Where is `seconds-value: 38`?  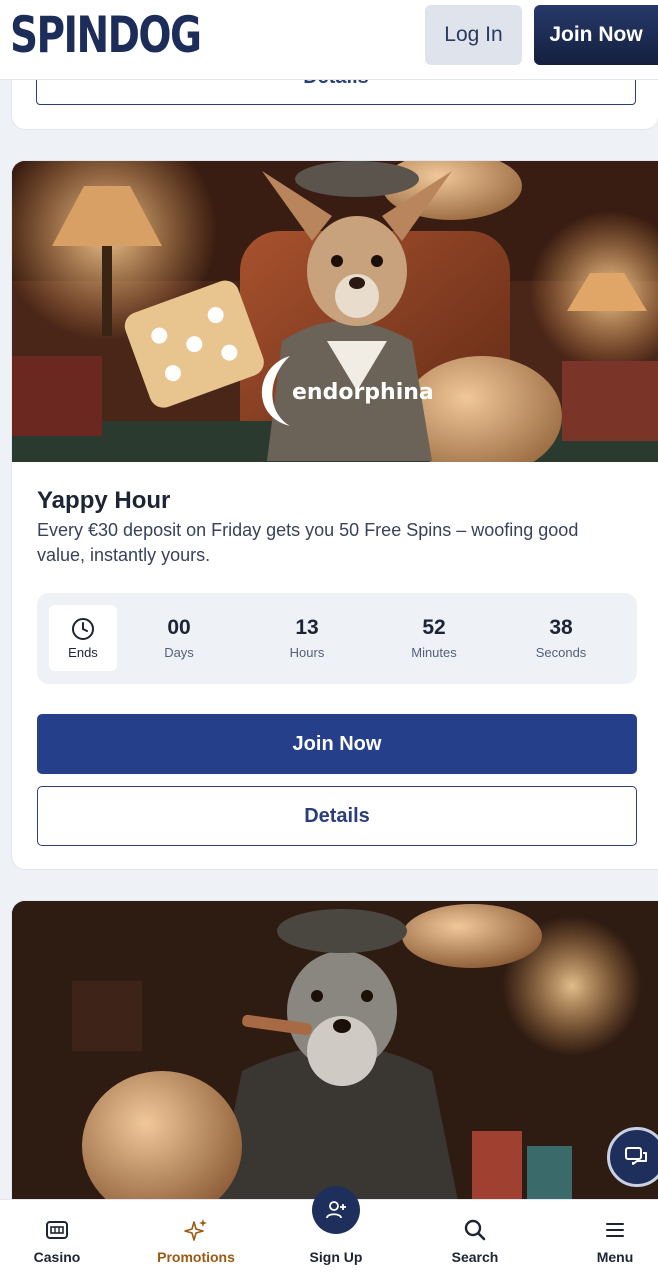 seconds-value: 38 is located at coordinates (561, 627).